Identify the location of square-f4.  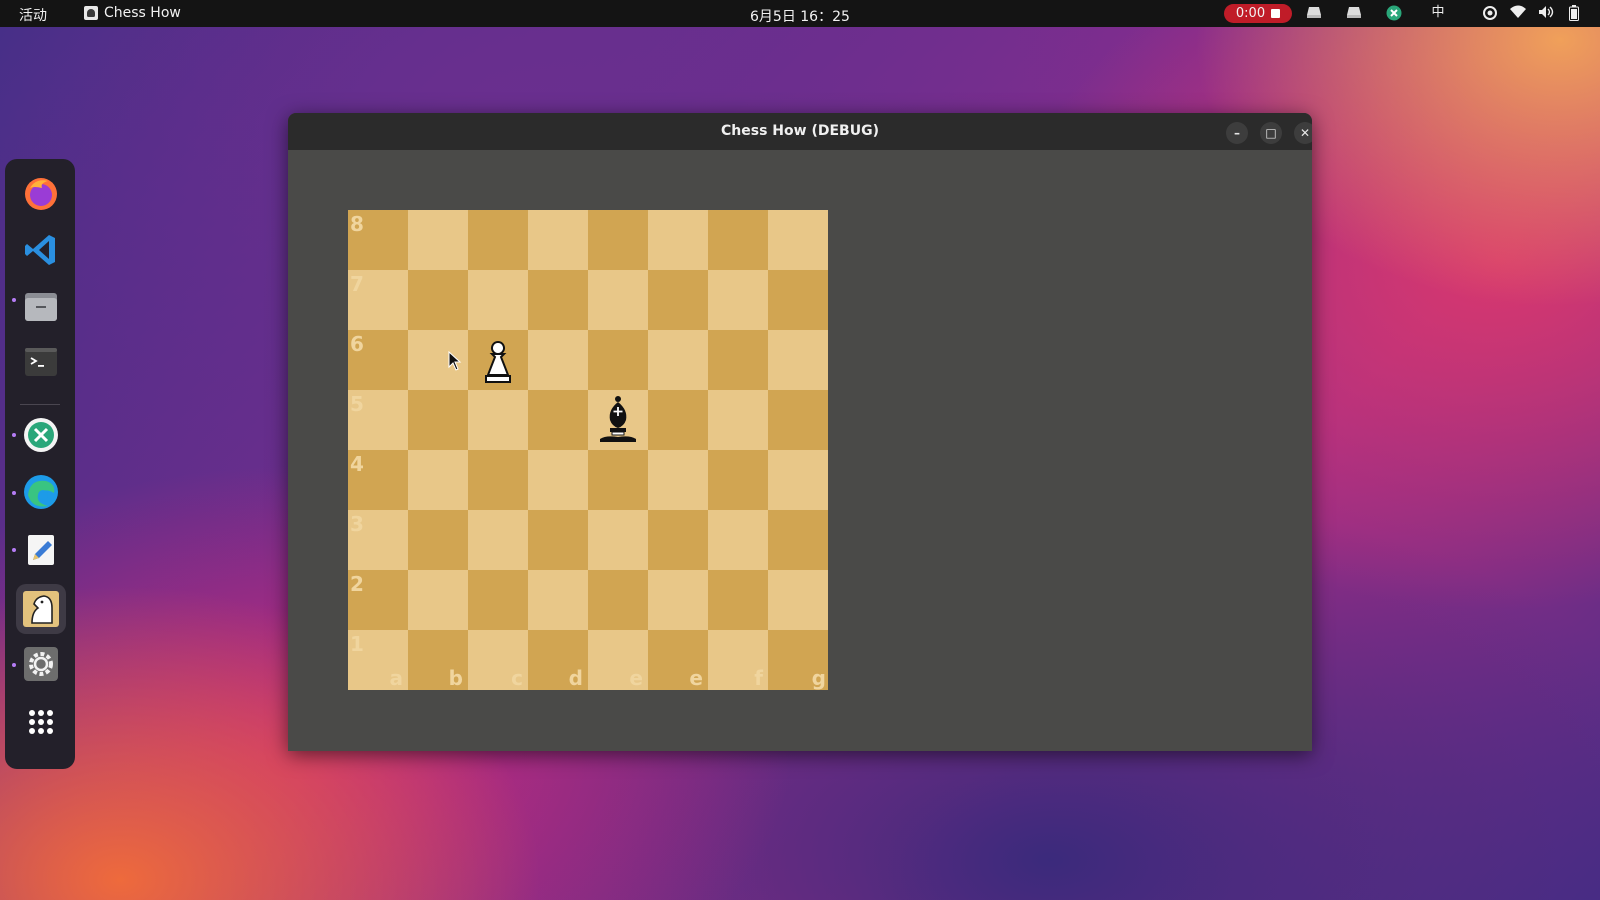
(678, 480).